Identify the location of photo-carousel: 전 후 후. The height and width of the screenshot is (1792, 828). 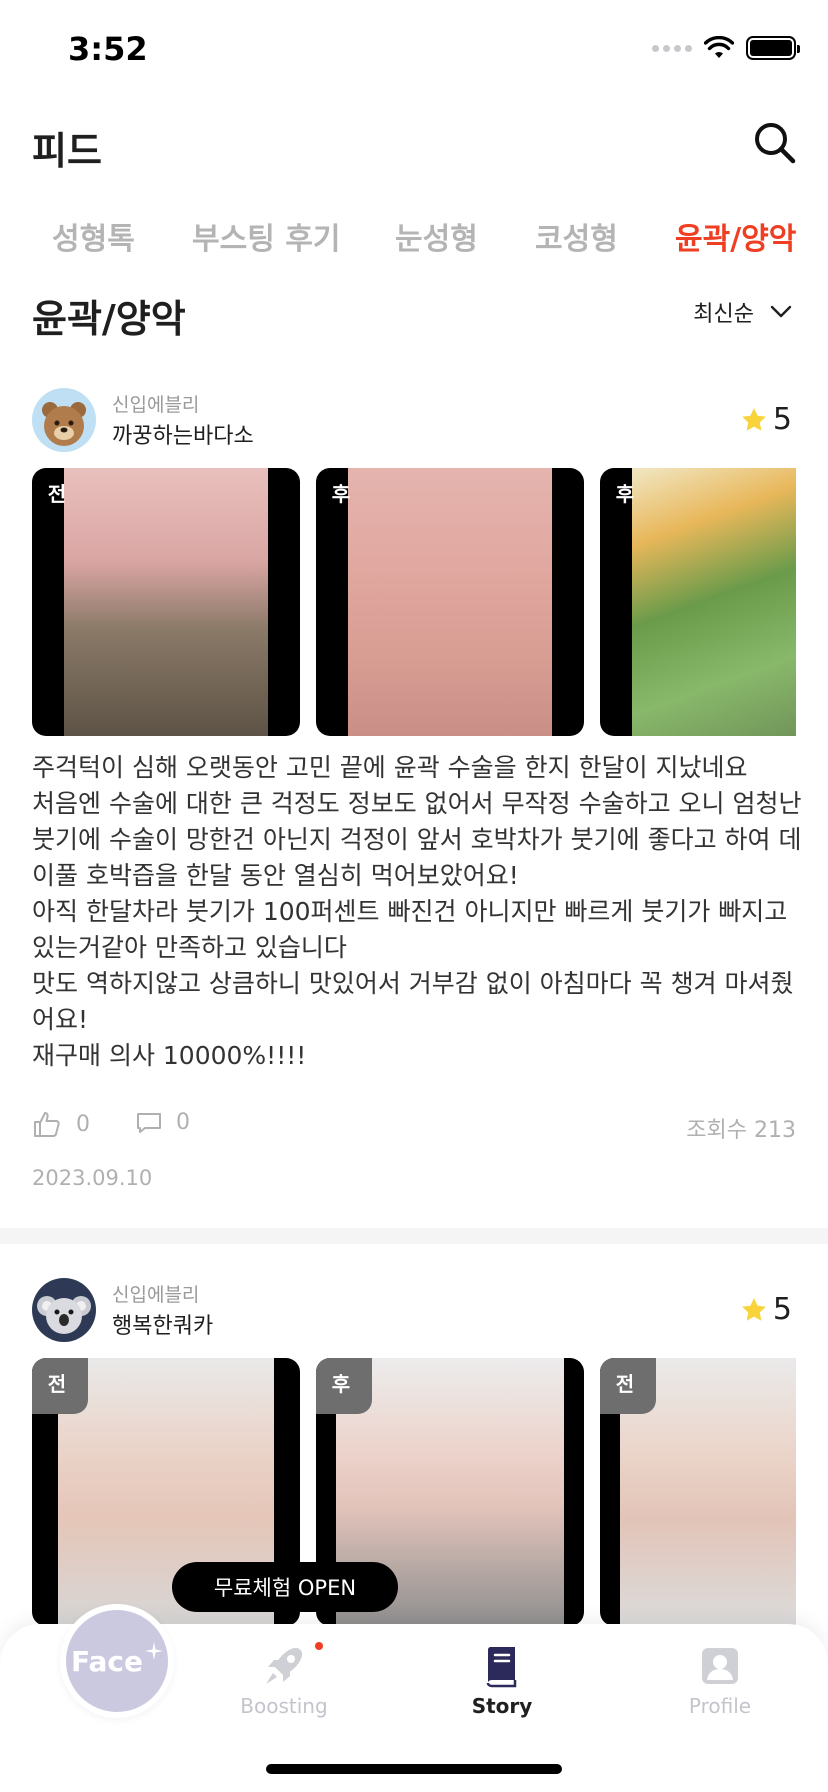
(414, 603).